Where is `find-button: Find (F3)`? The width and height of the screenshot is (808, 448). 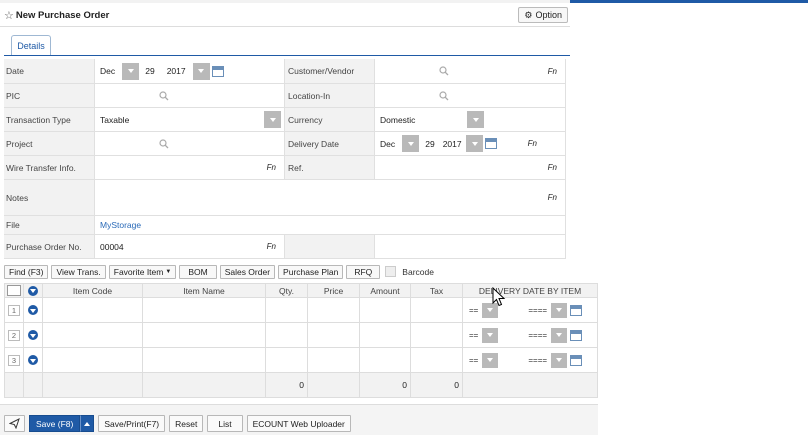 find-button: Find (F3) is located at coordinates (26, 271).